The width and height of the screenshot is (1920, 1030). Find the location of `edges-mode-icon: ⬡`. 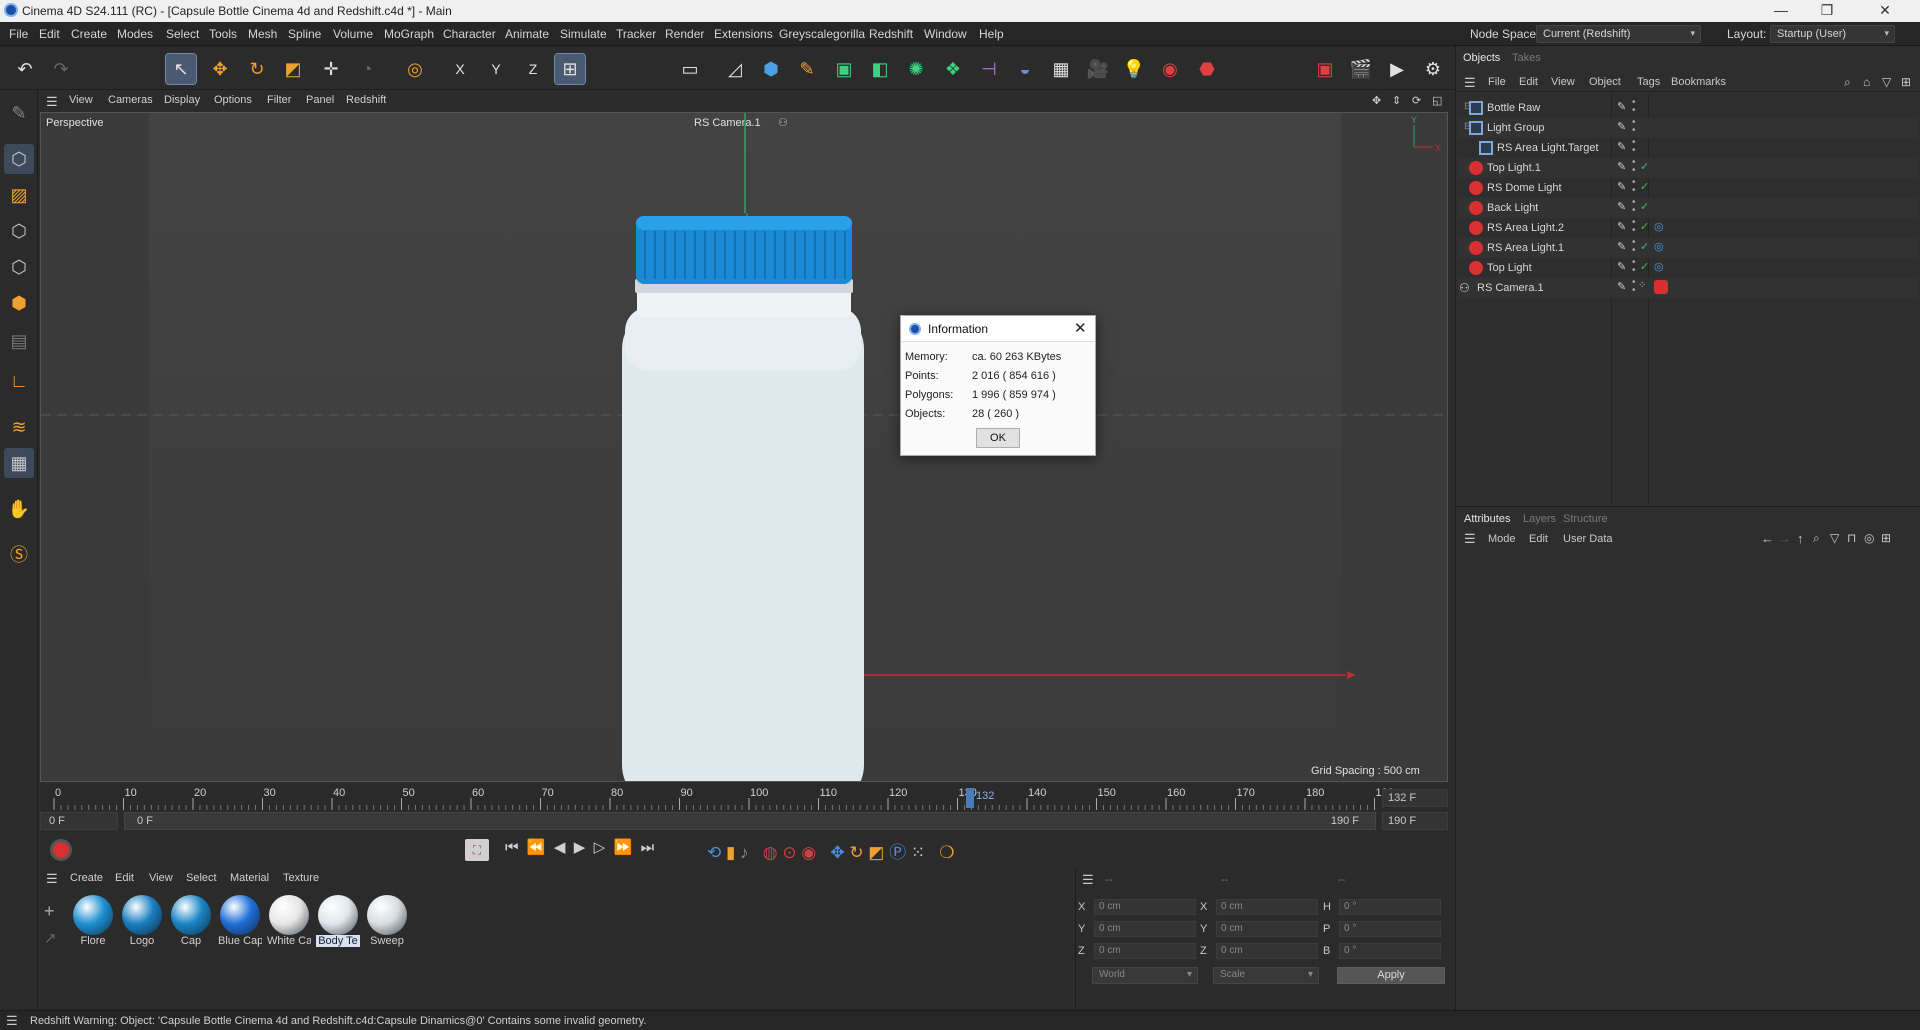

edges-mode-icon: ⬡ is located at coordinates (19, 267).